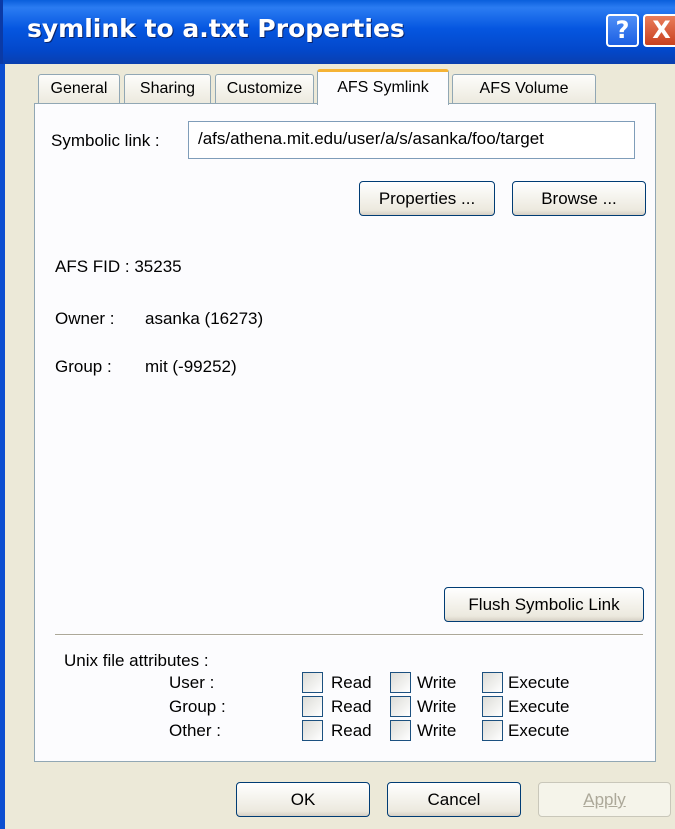 Image resolution: width=675 pixels, height=829 pixels. I want to click on tab-sharing: Sharing, so click(167, 89).